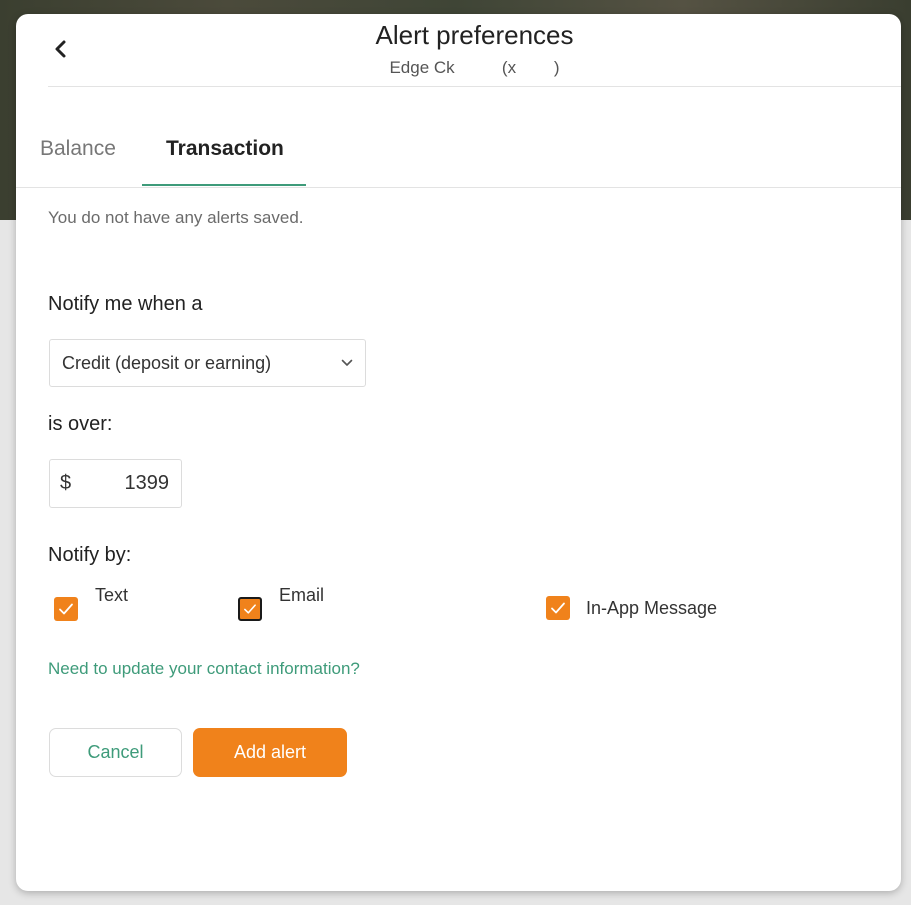 The height and width of the screenshot is (905, 911). Describe the element at coordinates (204, 669) in the screenshot. I see `update-contact-link: Need to update your contact information?` at that location.